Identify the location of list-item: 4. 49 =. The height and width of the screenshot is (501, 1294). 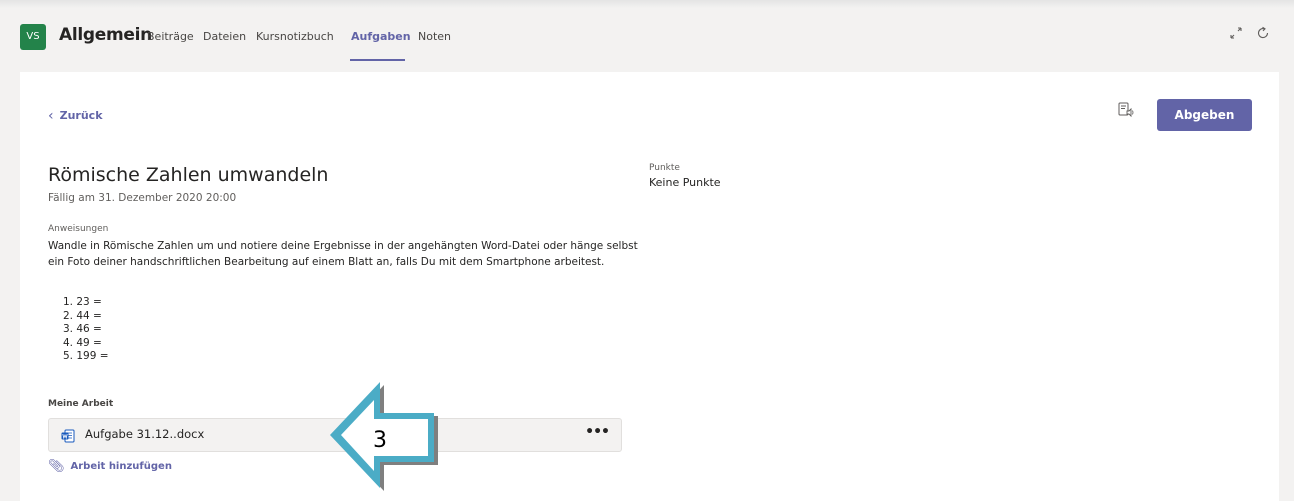
(82, 342).